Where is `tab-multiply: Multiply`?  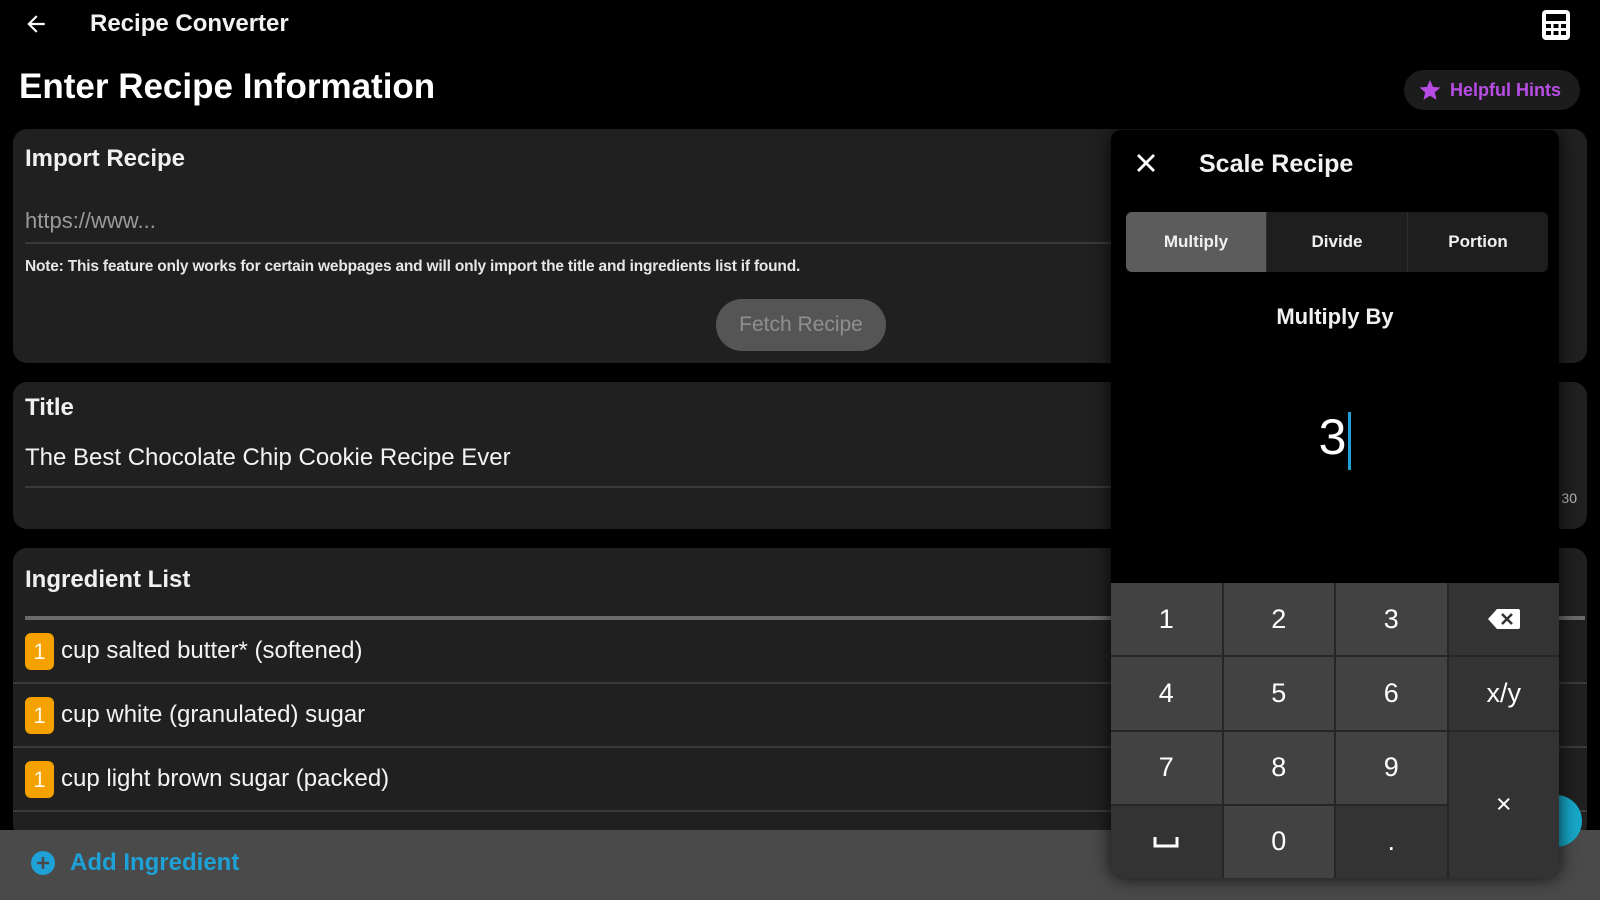
tab-multiply: Multiply is located at coordinates (1196, 242).